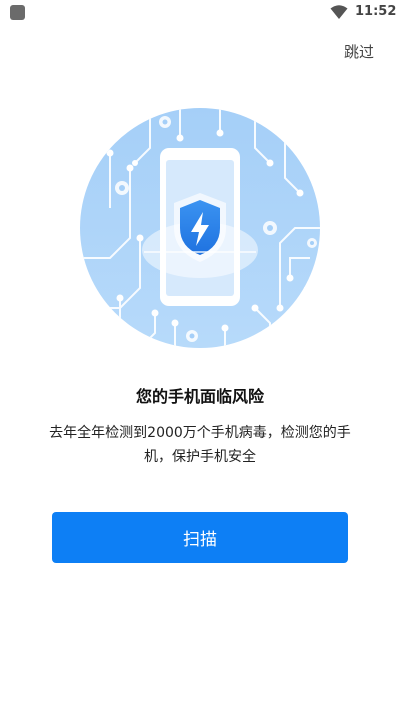 This screenshot has width=400, height=710. I want to click on skip-button: 跳过, so click(359, 51).